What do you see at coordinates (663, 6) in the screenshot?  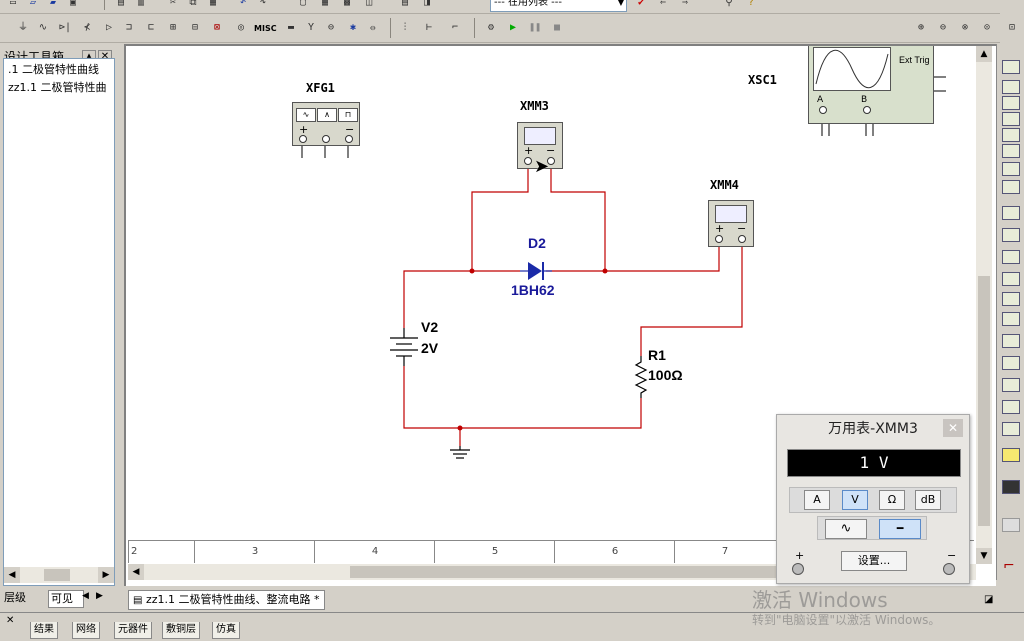 I see `back-annotate-icon: ⇐` at bounding box center [663, 6].